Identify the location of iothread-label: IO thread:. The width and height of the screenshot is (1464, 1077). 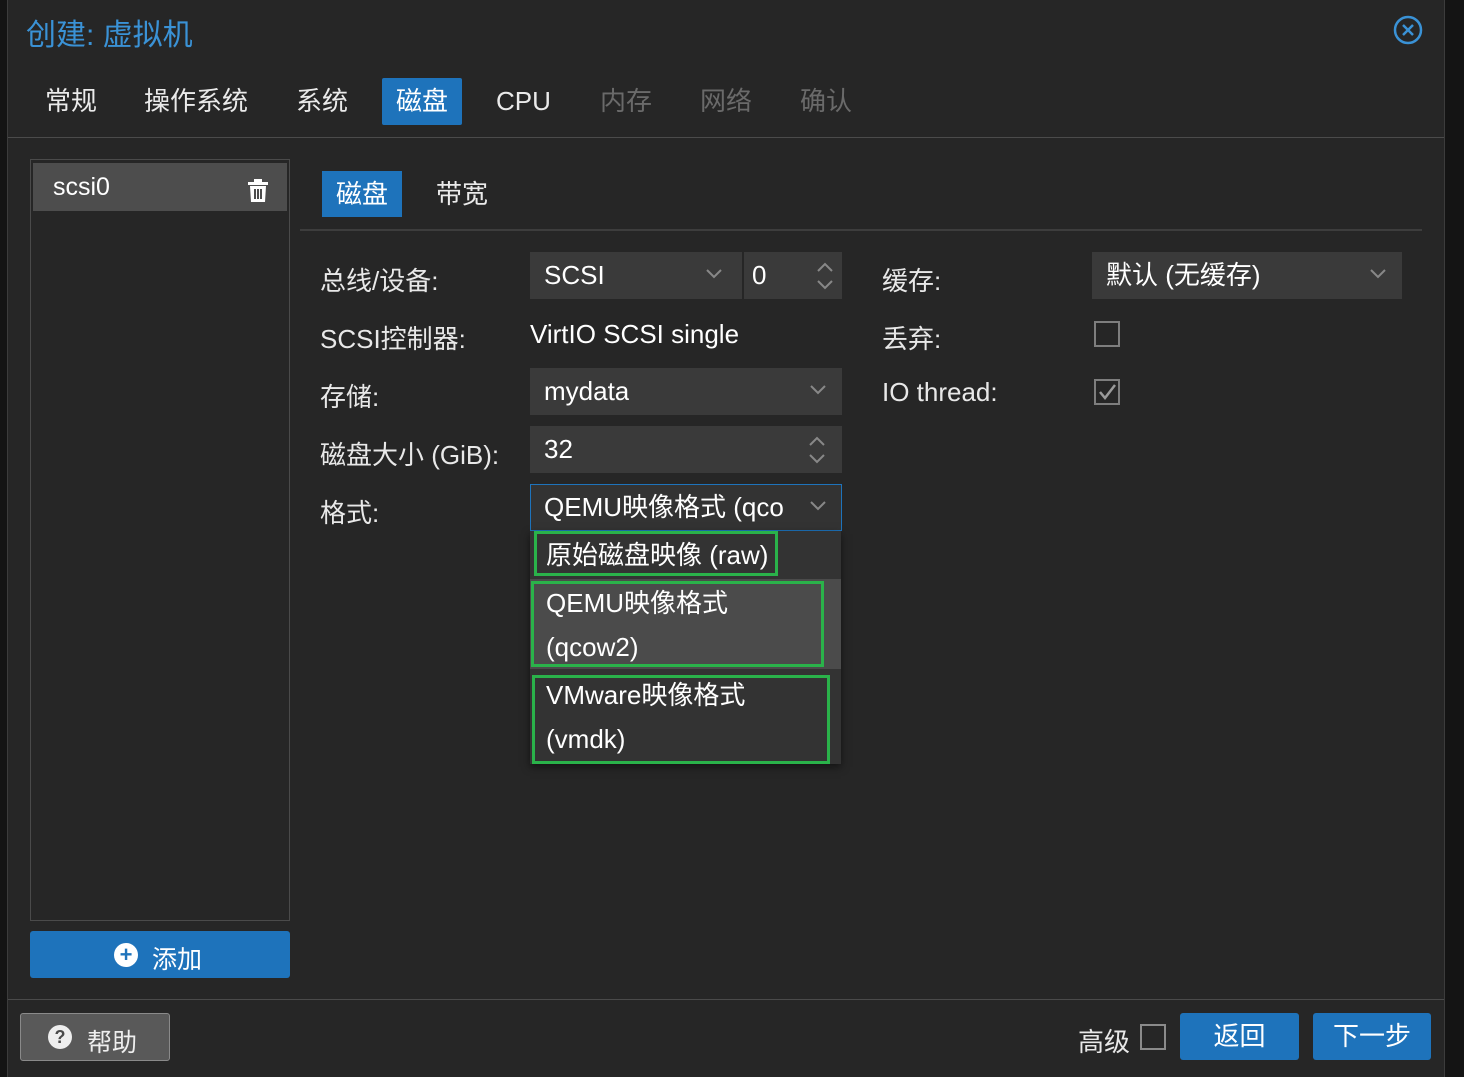
(940, 392).